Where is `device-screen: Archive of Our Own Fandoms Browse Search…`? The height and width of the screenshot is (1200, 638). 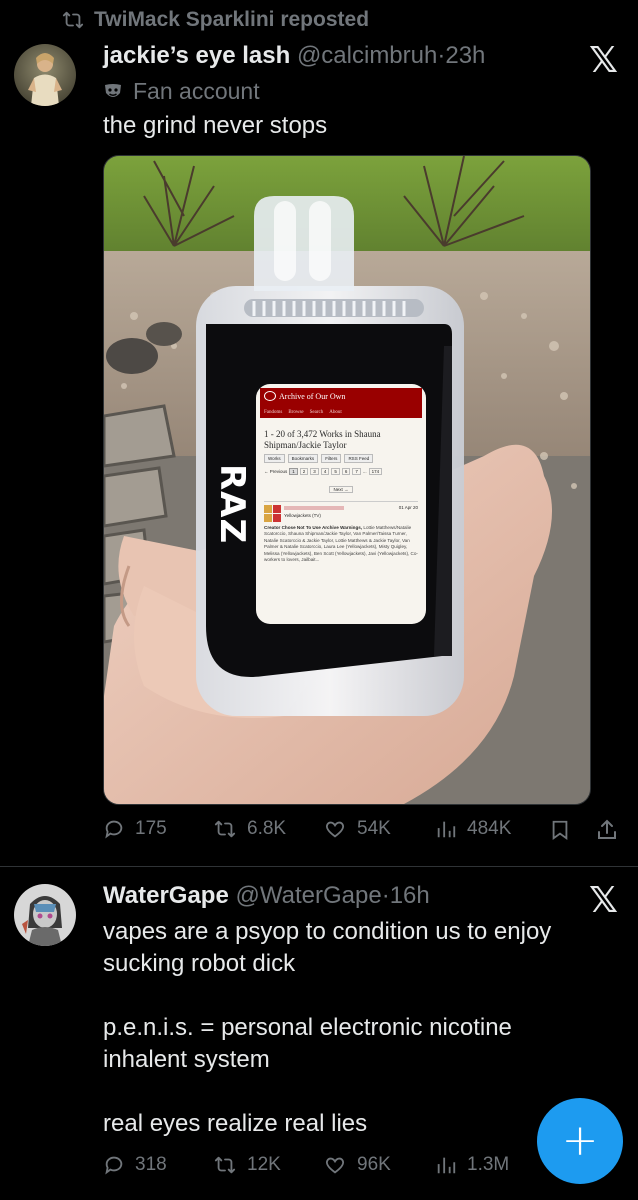 device-screen: Archive of Our Own Fandoms Browse Search… is located at coordinates (341, 504).